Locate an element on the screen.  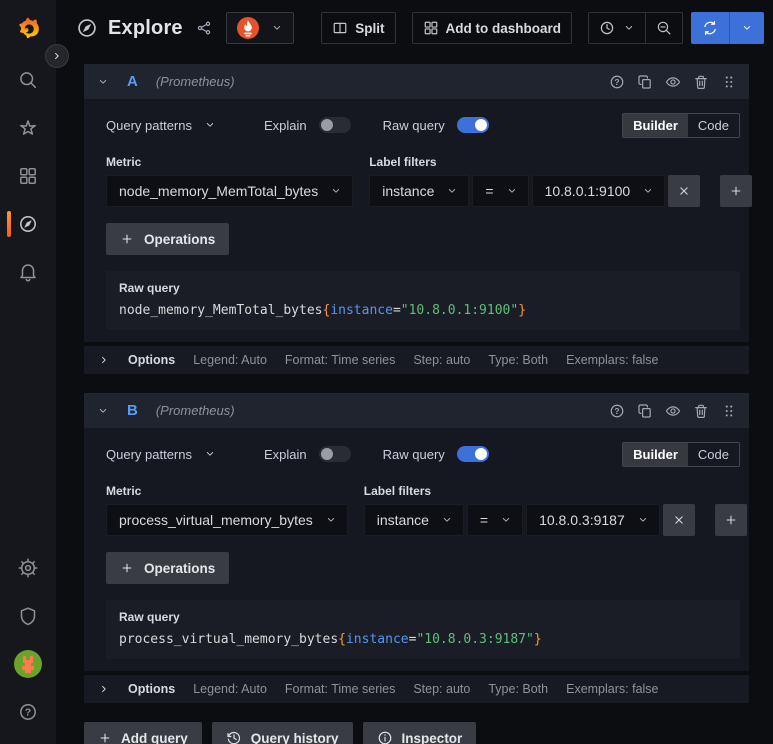
label-value-select: 10.8.0.1:9100 is located at coordinates (598, 191).